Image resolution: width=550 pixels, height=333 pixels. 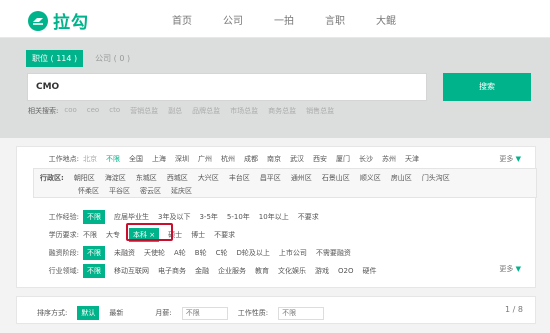 What do you see at coordinates (63, 217) in the screenshot?
I see `experience-label: 工作经验:` at bounding box center [63, 217].